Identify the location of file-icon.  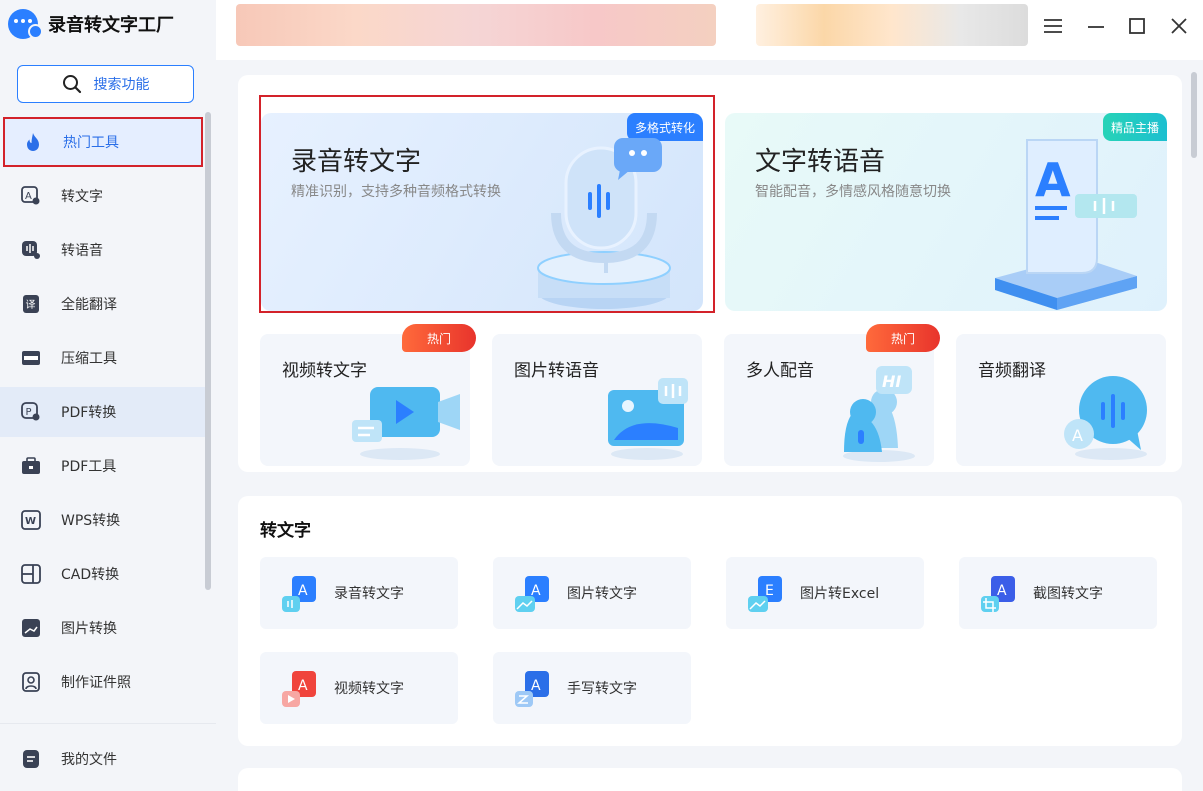
(31, 759).